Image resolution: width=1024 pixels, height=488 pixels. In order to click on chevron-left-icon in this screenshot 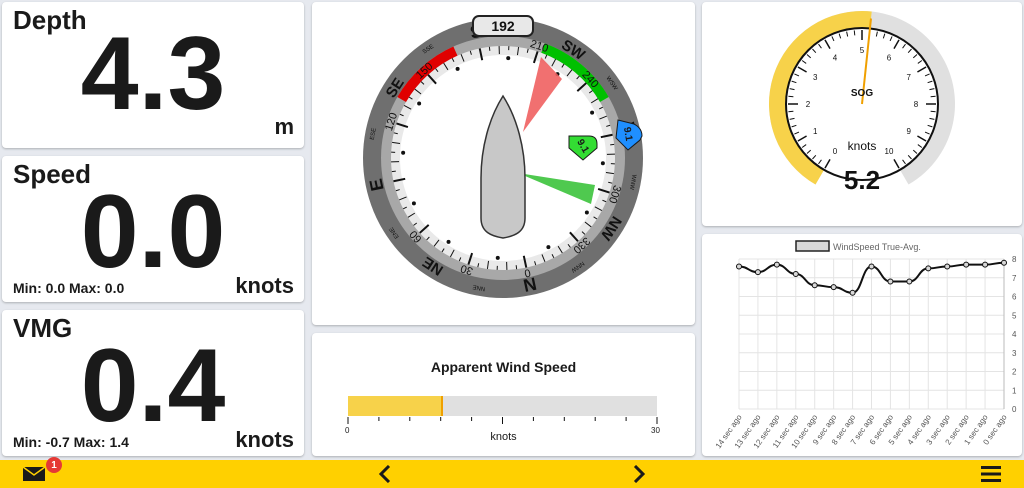, I will do `click(384, 474)`.